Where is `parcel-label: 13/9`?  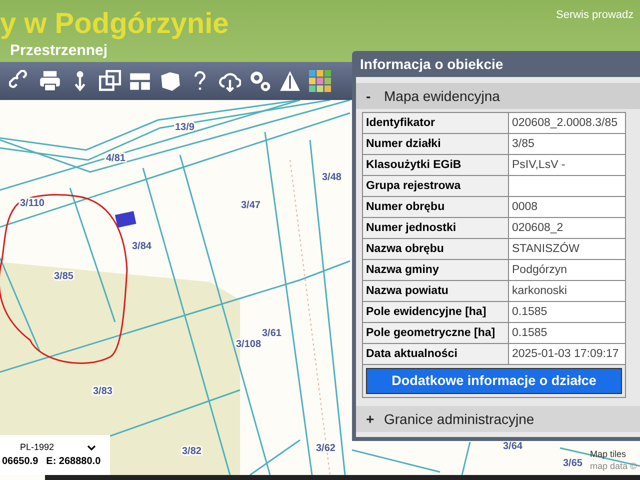 parcel-label: 13/9 is located at coordinates (184, 127).